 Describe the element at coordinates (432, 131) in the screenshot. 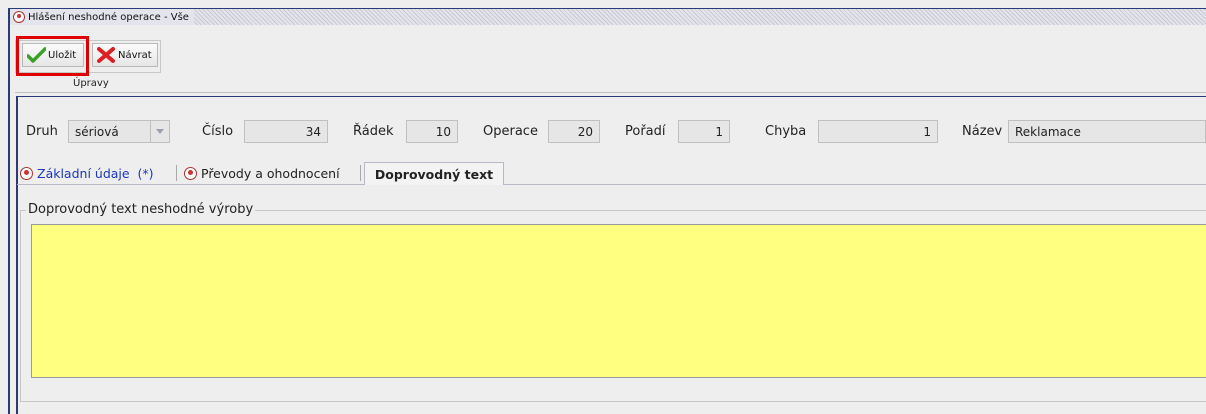

I see `radek-field: 10` at that location.